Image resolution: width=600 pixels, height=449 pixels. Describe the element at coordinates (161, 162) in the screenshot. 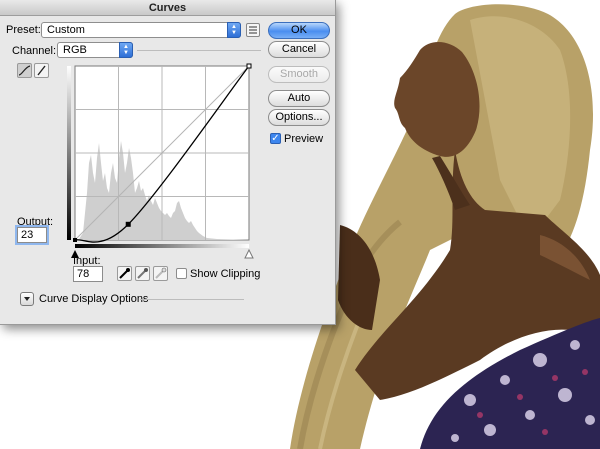

I see `curve-graph` at that location.